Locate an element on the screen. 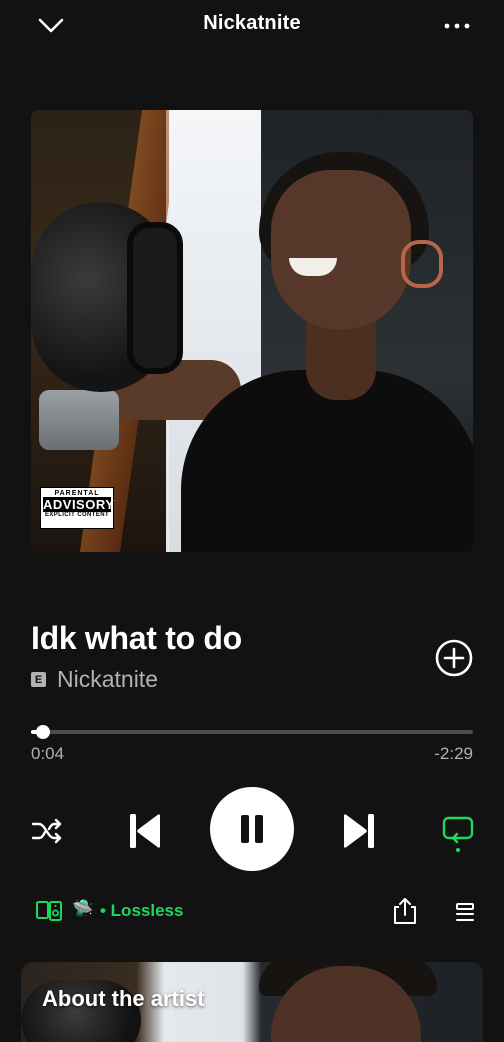  repeat-icon is located at coordinates (458, 834).